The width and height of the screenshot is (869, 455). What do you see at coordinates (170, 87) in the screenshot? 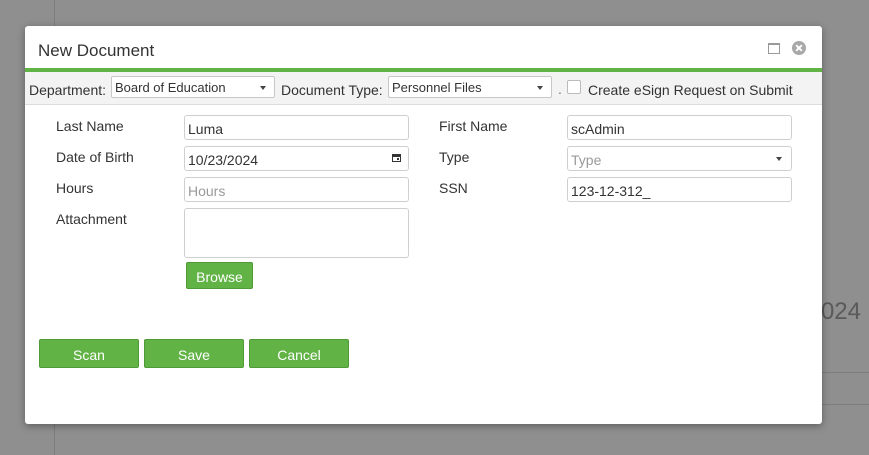
I see `department-value: Board of Education` at bounding box center [170, 87].